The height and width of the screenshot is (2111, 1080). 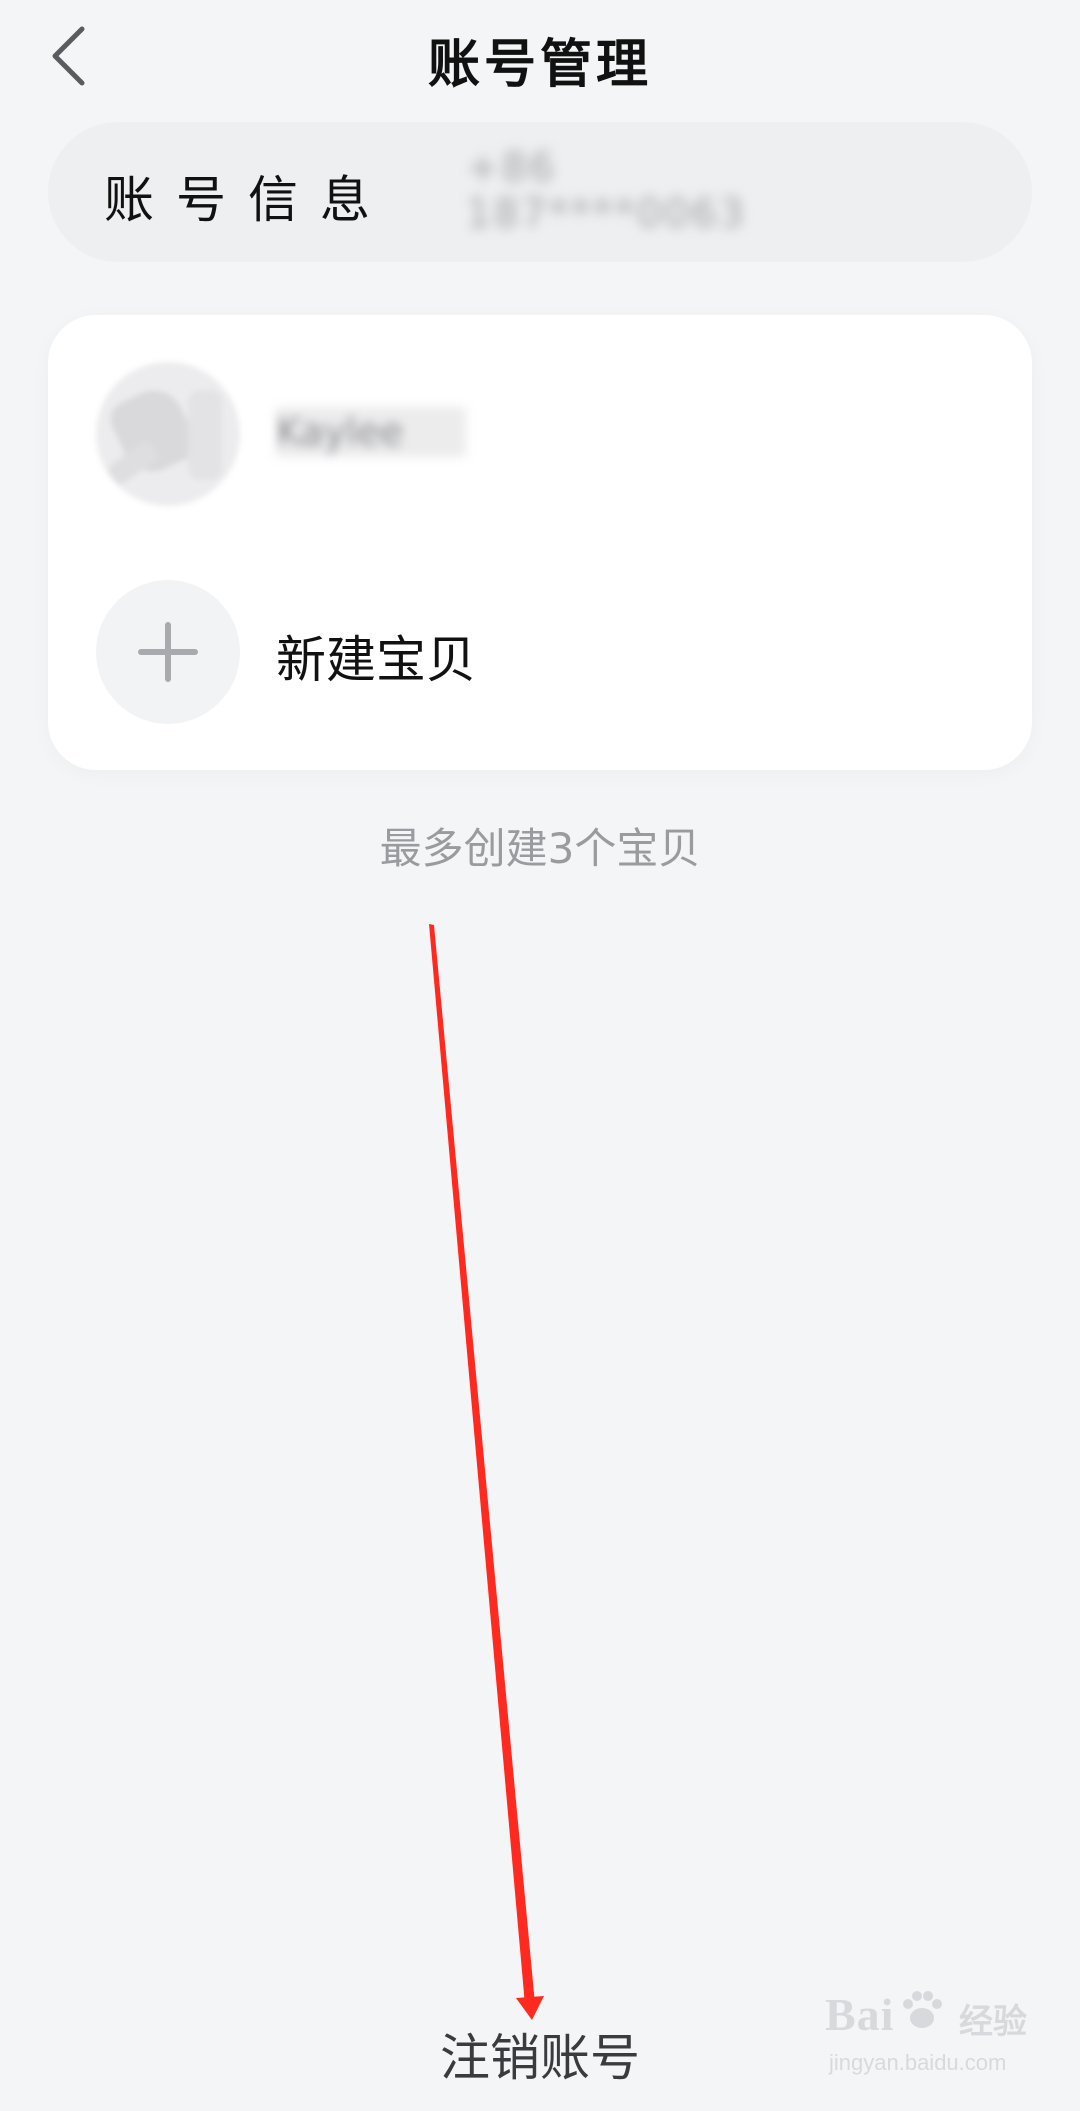 What do you see at coordinates (606, 191) in the screenshot?
I see `account-phone-value: +86 187****0063` at bounding box center [606, 191].